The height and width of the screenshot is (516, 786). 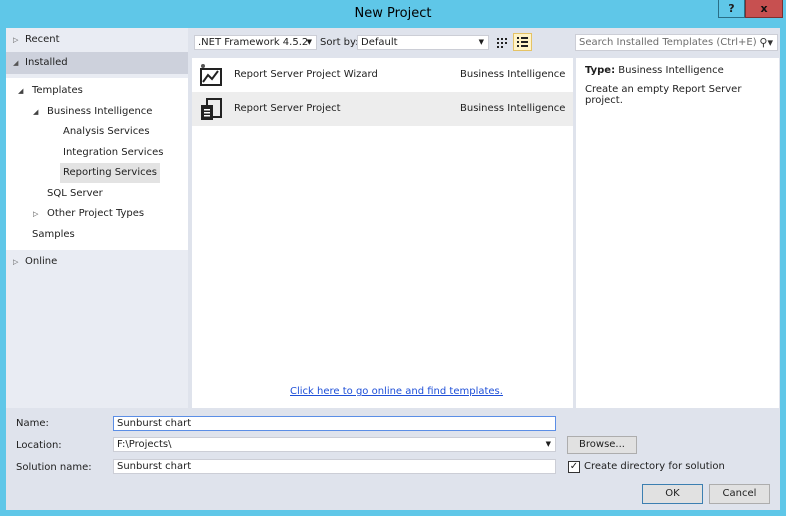 I want to click on tree-label: Analysis Services, so click(x=106, y=131).